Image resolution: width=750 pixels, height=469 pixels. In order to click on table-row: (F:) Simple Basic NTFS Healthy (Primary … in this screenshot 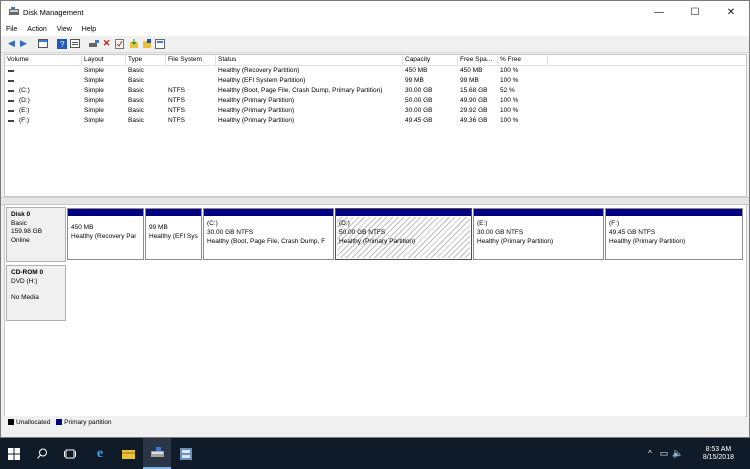, I will do `click(375, 121)`.